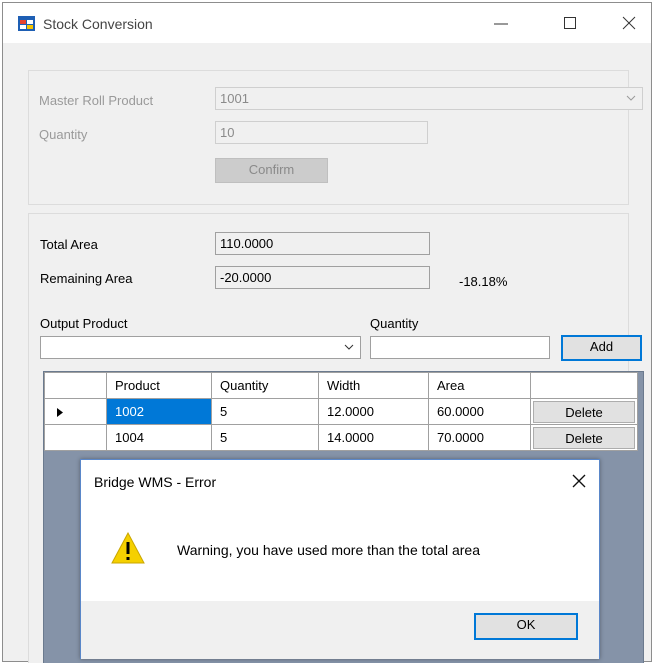 The image size is (654, 663). What do you see at coordinates (479, 437) in the screenshot?
I see `cell-area: 70.0000` at bounding box center [479, 437].